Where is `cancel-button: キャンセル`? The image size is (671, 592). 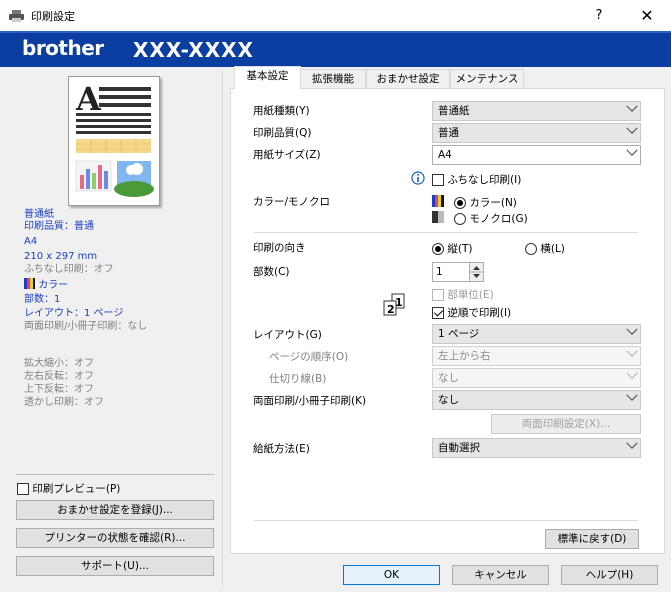 cancel-button: キャンセル is located at coordinates (500, 575).